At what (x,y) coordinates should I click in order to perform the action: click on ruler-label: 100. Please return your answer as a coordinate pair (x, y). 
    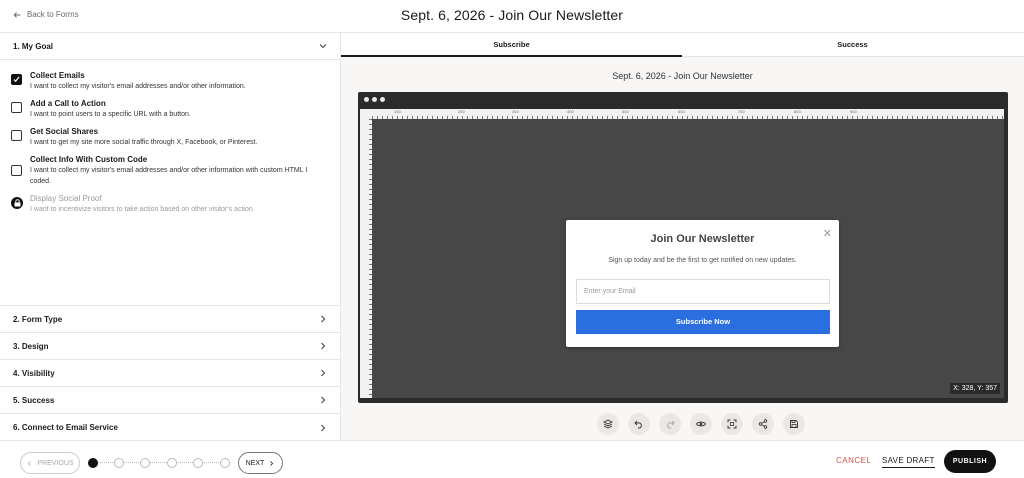
    Looking at the image, I should click on (397, 111).